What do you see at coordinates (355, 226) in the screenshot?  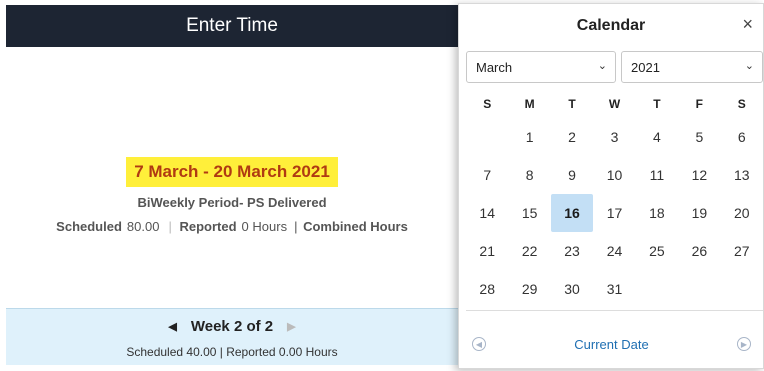 I see `combined-hours-label: Combined Hours` at bounding box center [355, 226].